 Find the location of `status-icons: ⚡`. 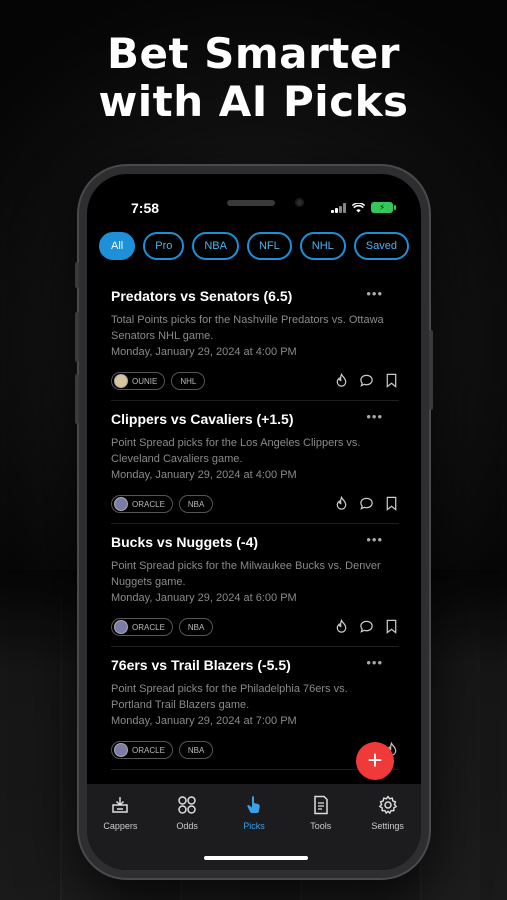

status-icons: ⚡ is located at coordinates (363, 207).